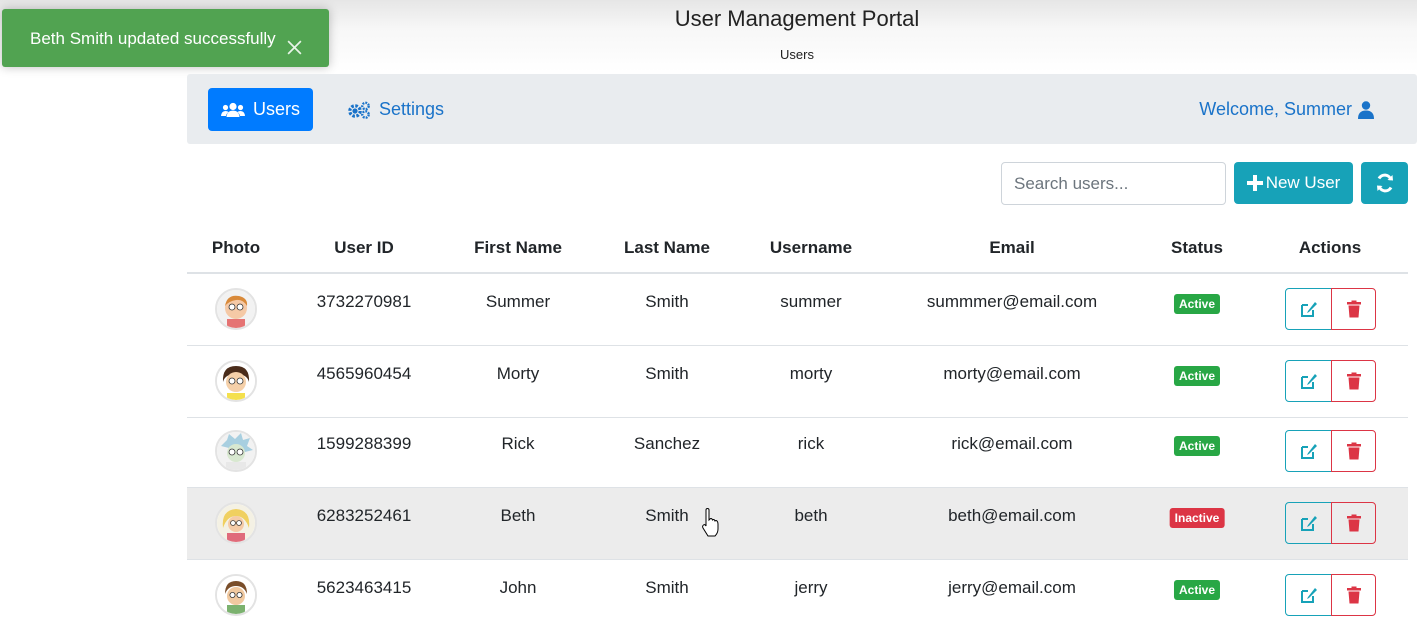 Image resolution: width=1417 pixels, height=624 pixels. What do you see at coordinates (518, 301) in the screenshot?
I see `first-name-cell: Summer` at bounding box center [518, 301].